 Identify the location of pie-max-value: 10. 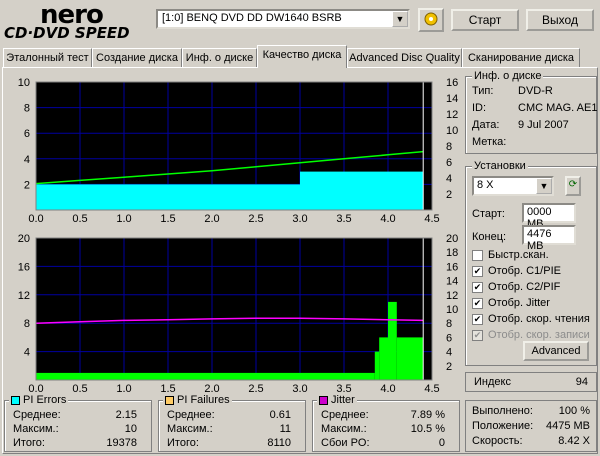
(130, 429).